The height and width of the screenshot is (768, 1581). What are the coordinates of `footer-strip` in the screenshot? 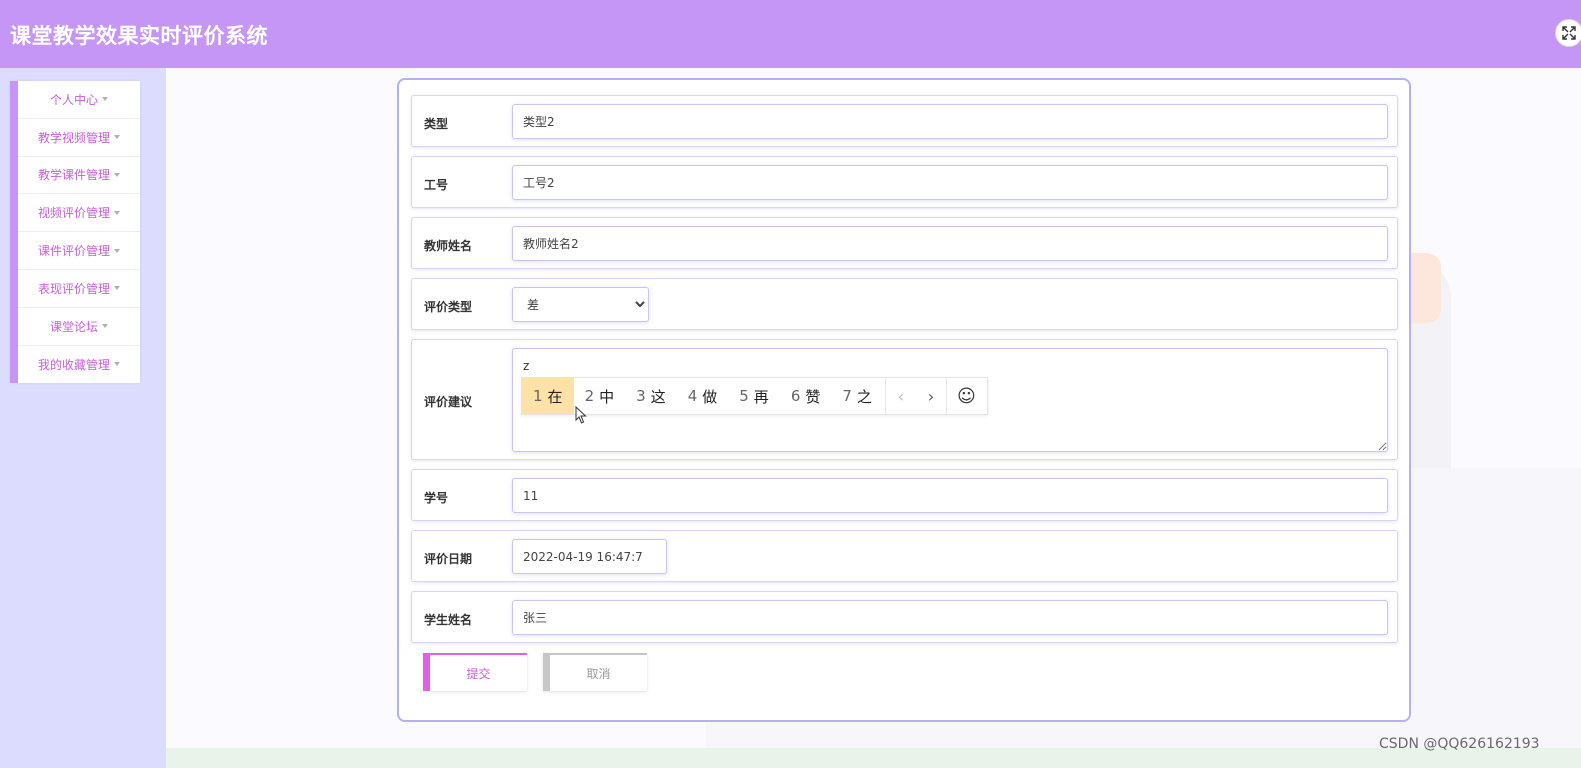 It's located at (873, 758).